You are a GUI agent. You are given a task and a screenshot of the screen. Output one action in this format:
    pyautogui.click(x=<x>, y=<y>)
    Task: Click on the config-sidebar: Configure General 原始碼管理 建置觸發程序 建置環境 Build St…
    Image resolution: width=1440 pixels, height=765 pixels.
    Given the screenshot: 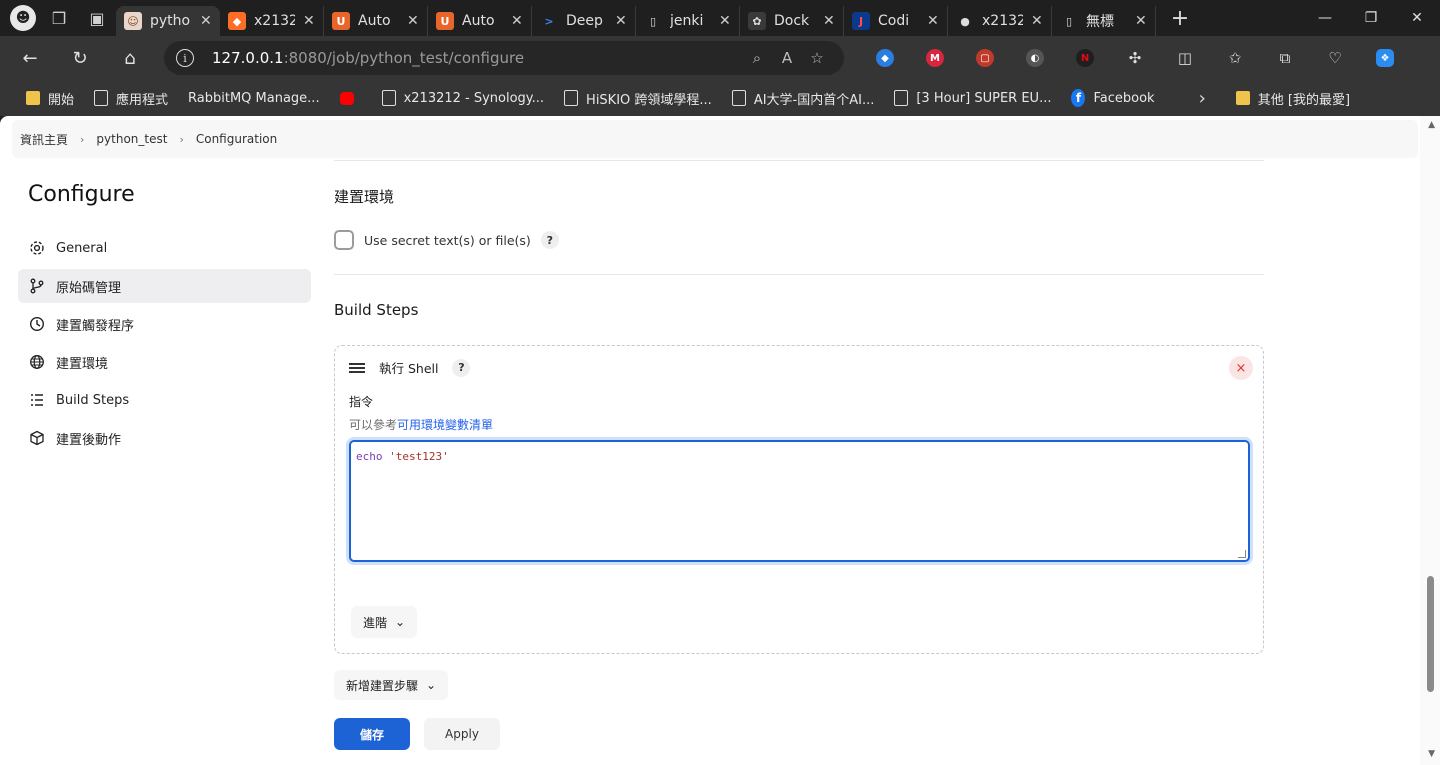 What is the action you would take?
    pyautogui.click(x=164, y=318)
    